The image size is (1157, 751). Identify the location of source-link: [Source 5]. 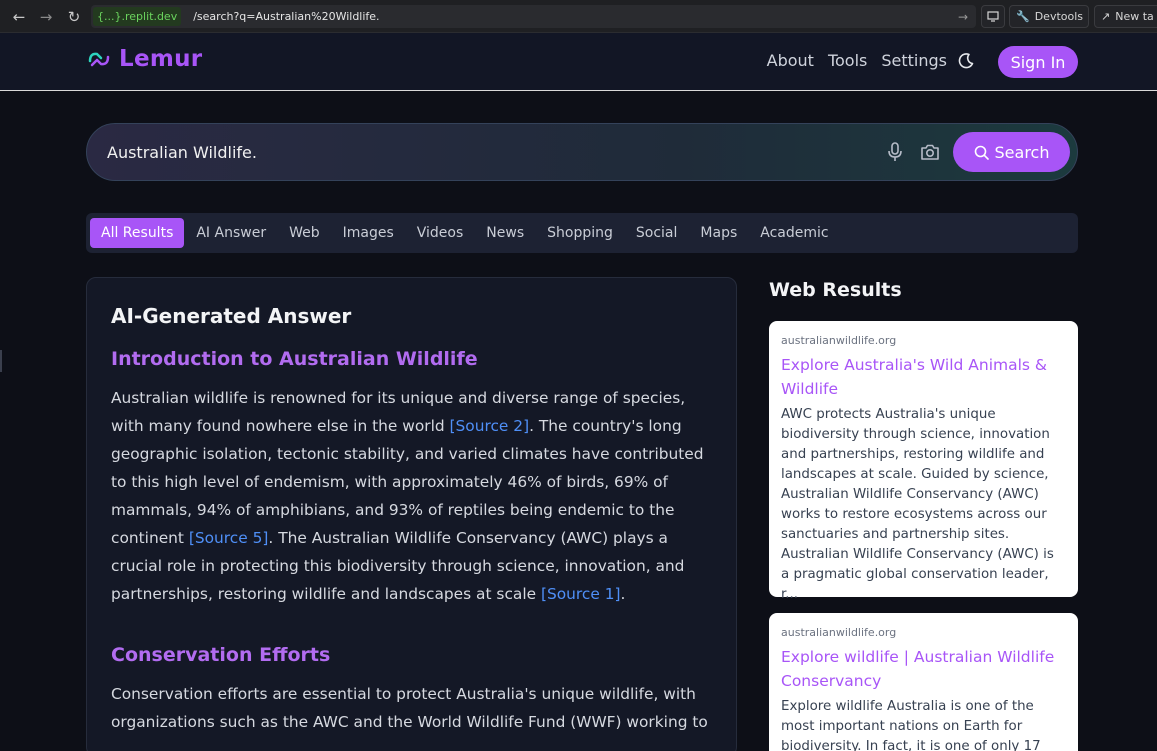
(229, 538).